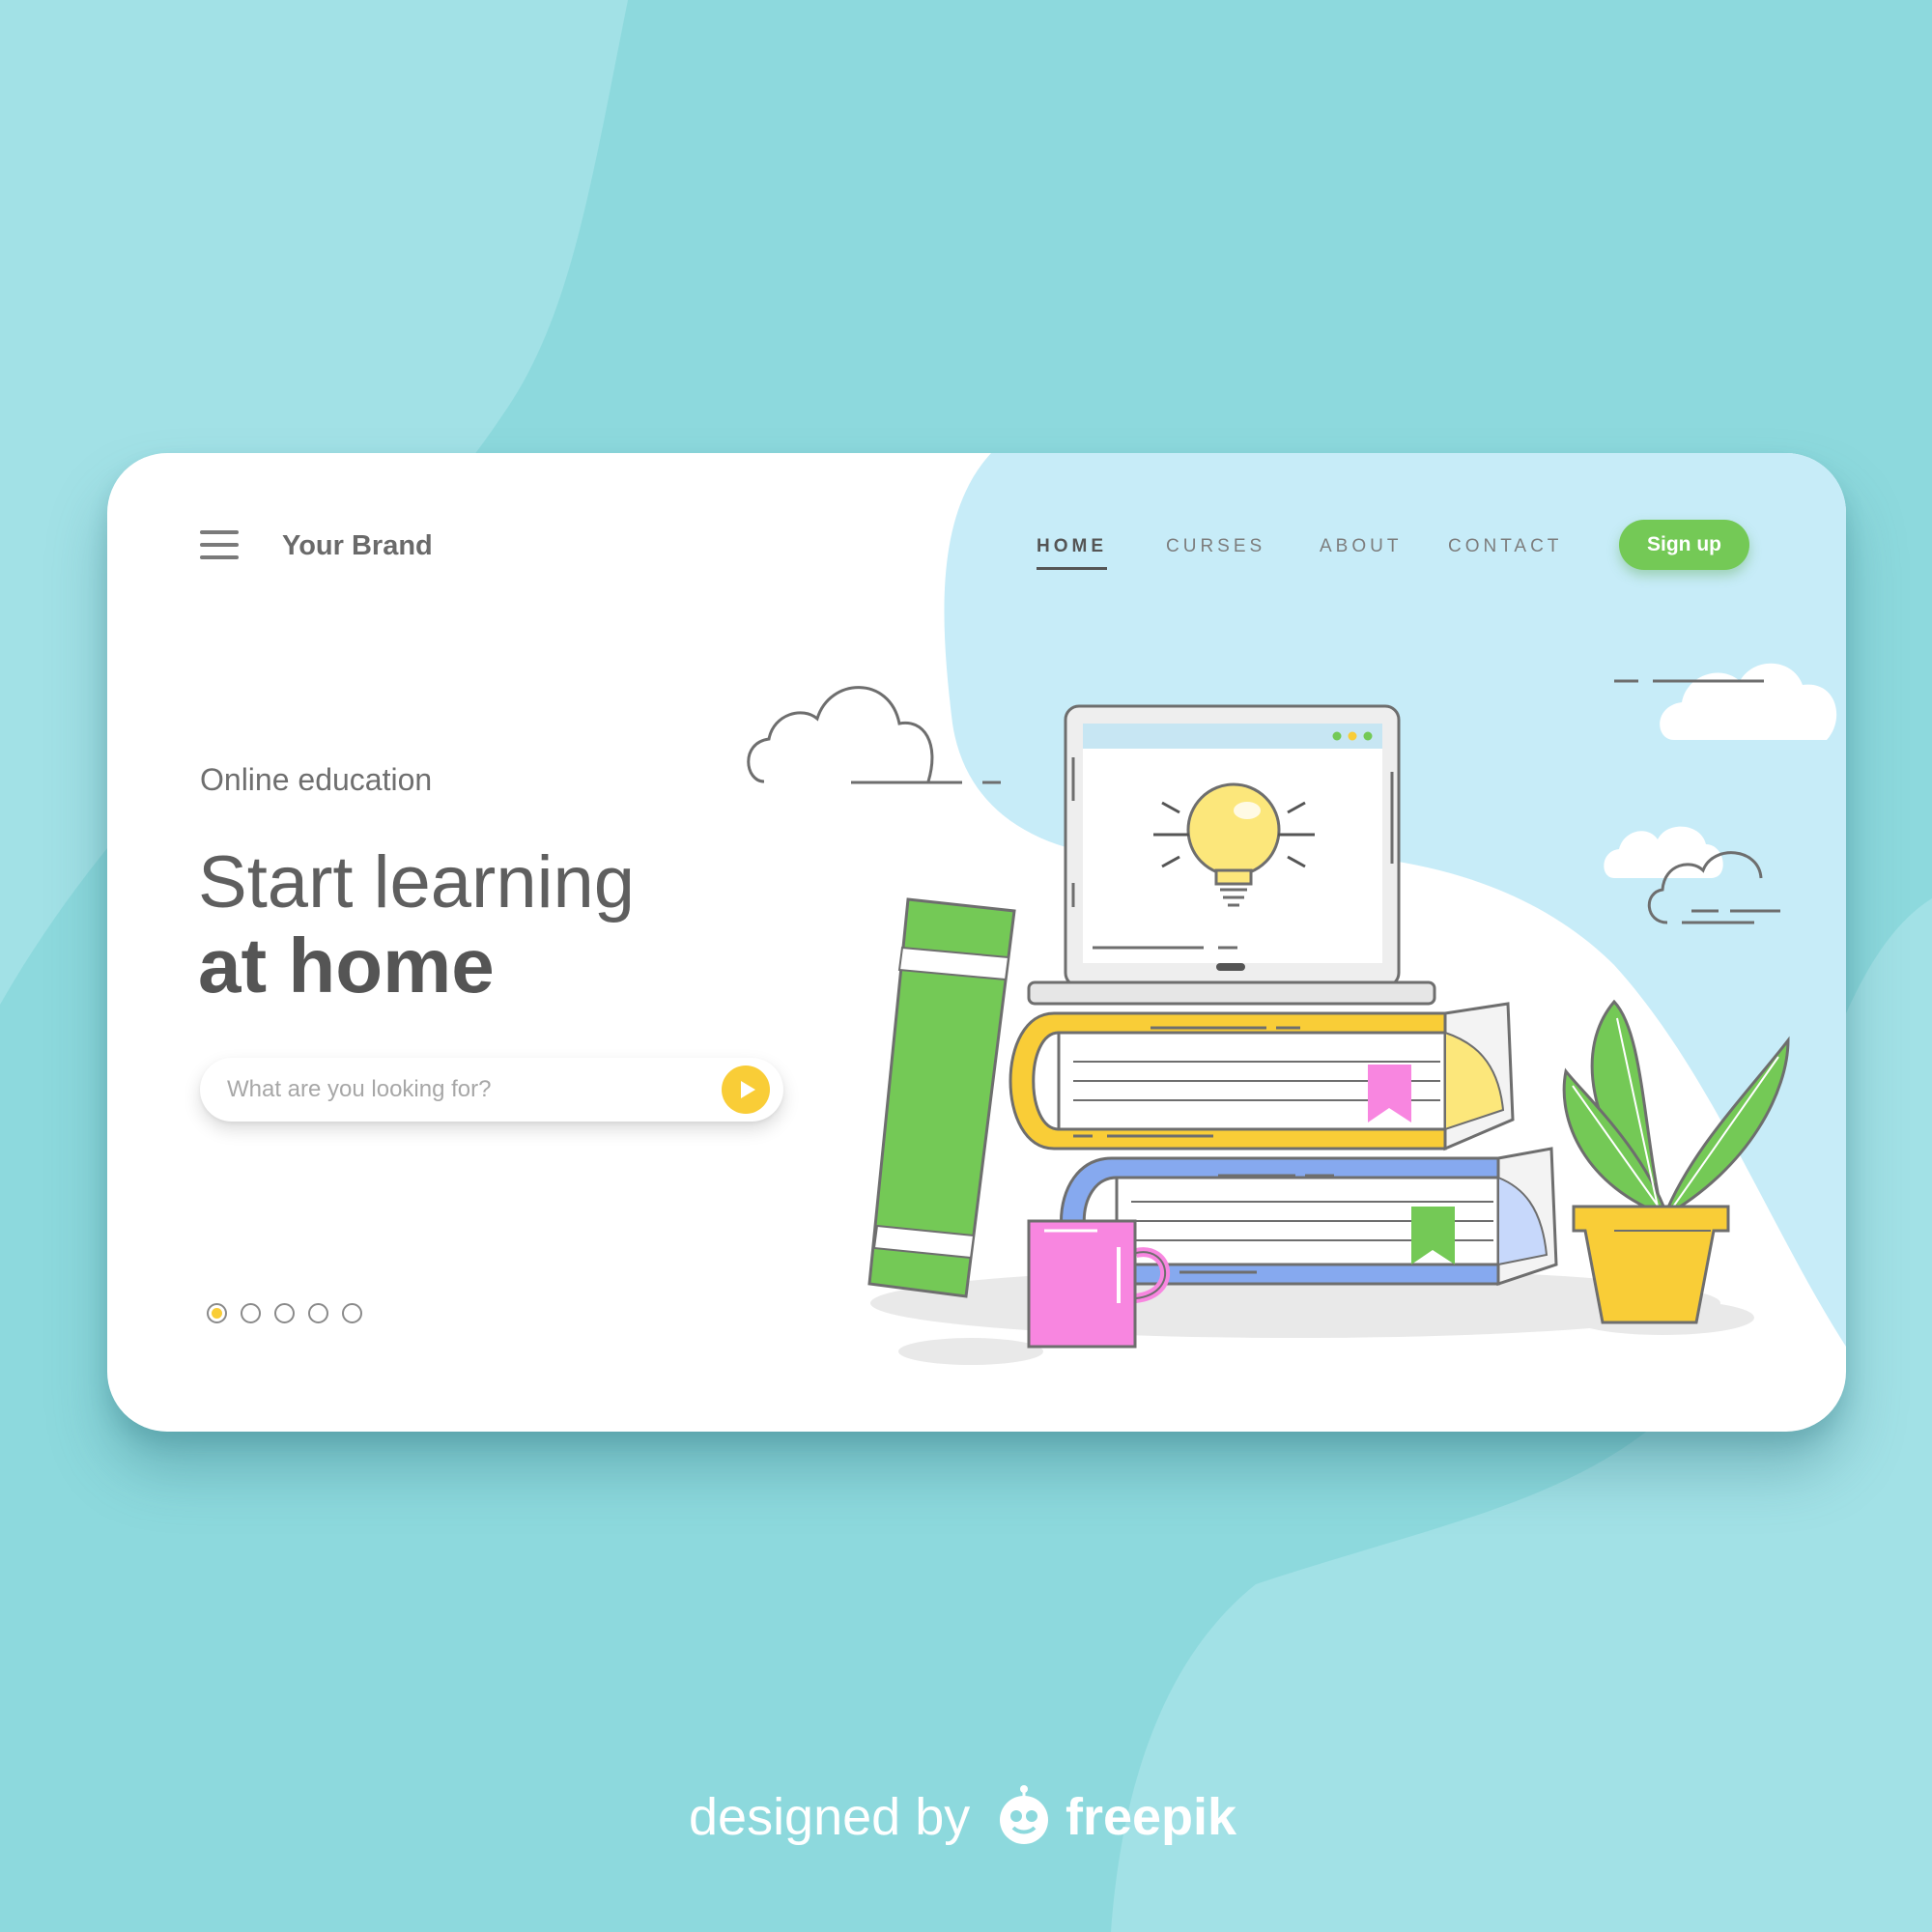 The image size is (1932, 1932). I want to click on hero-title-bold: at home, so click(346, 966).